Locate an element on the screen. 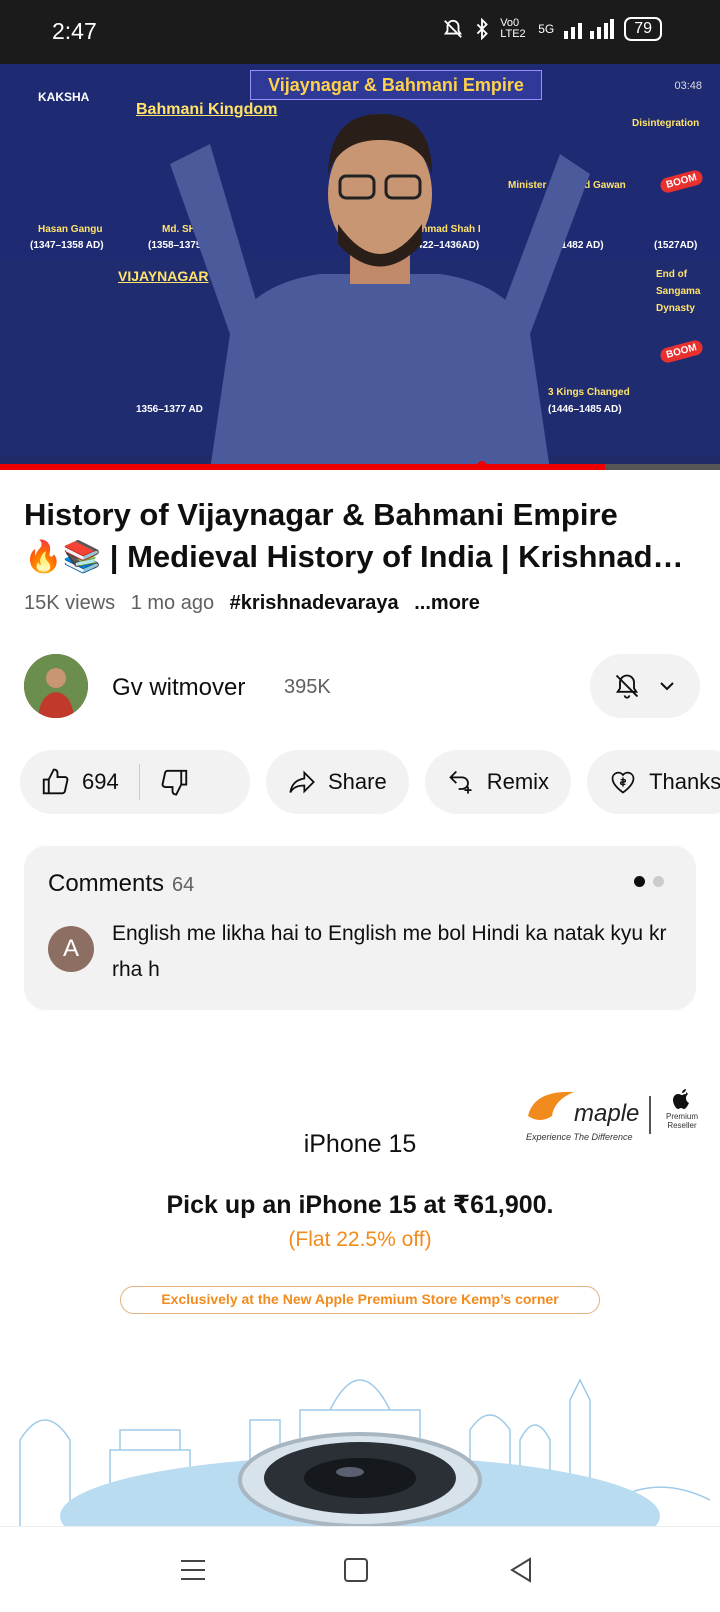  premium-reseller-label: Premium Reseller is located at coordinates (681, 1121).